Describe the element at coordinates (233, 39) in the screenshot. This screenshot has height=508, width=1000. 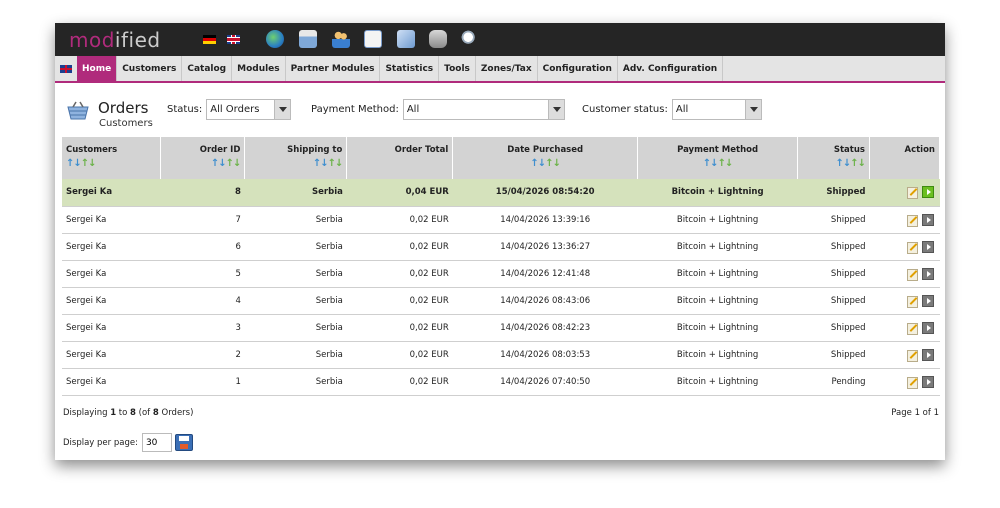
I see `english-flag-icon` at that location.